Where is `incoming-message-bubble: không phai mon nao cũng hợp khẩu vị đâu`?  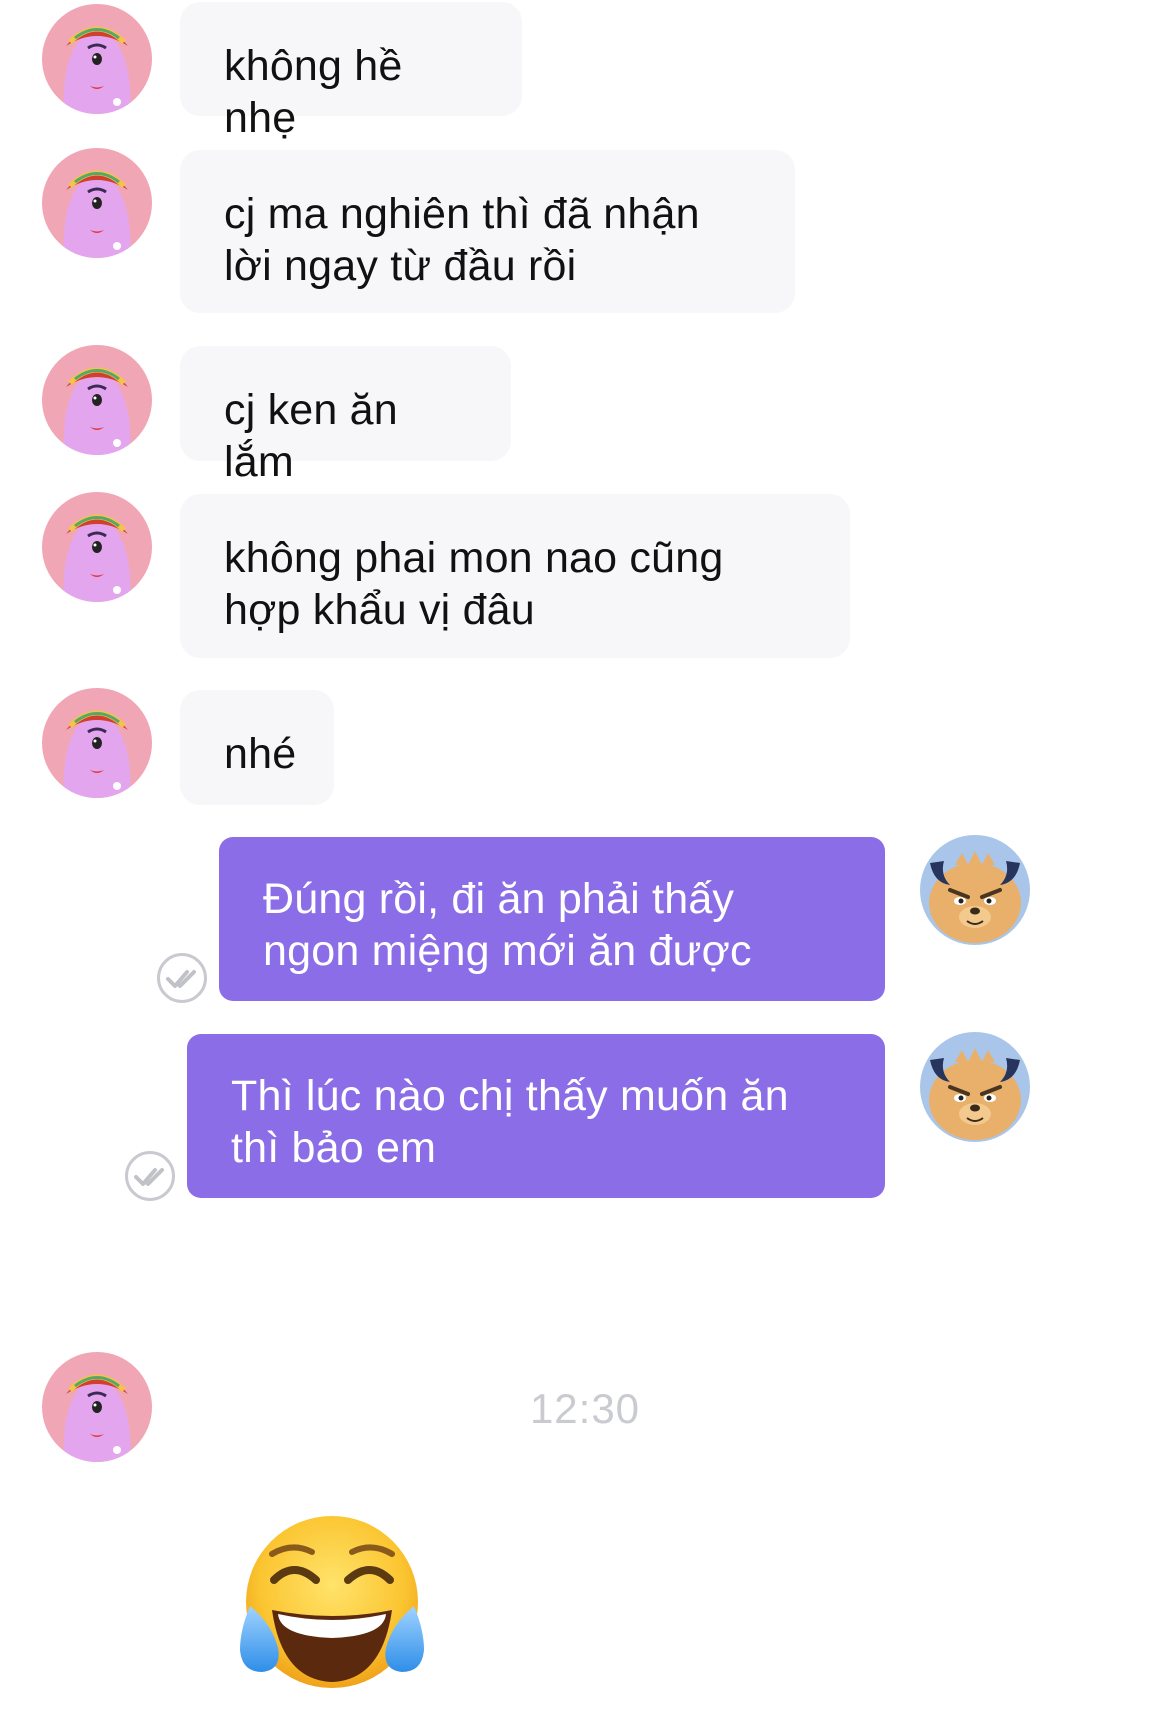 incoming-message-bubble: không phai mon nao cũng hợp khẩu vị đâu is located at coordinates (515, 576).